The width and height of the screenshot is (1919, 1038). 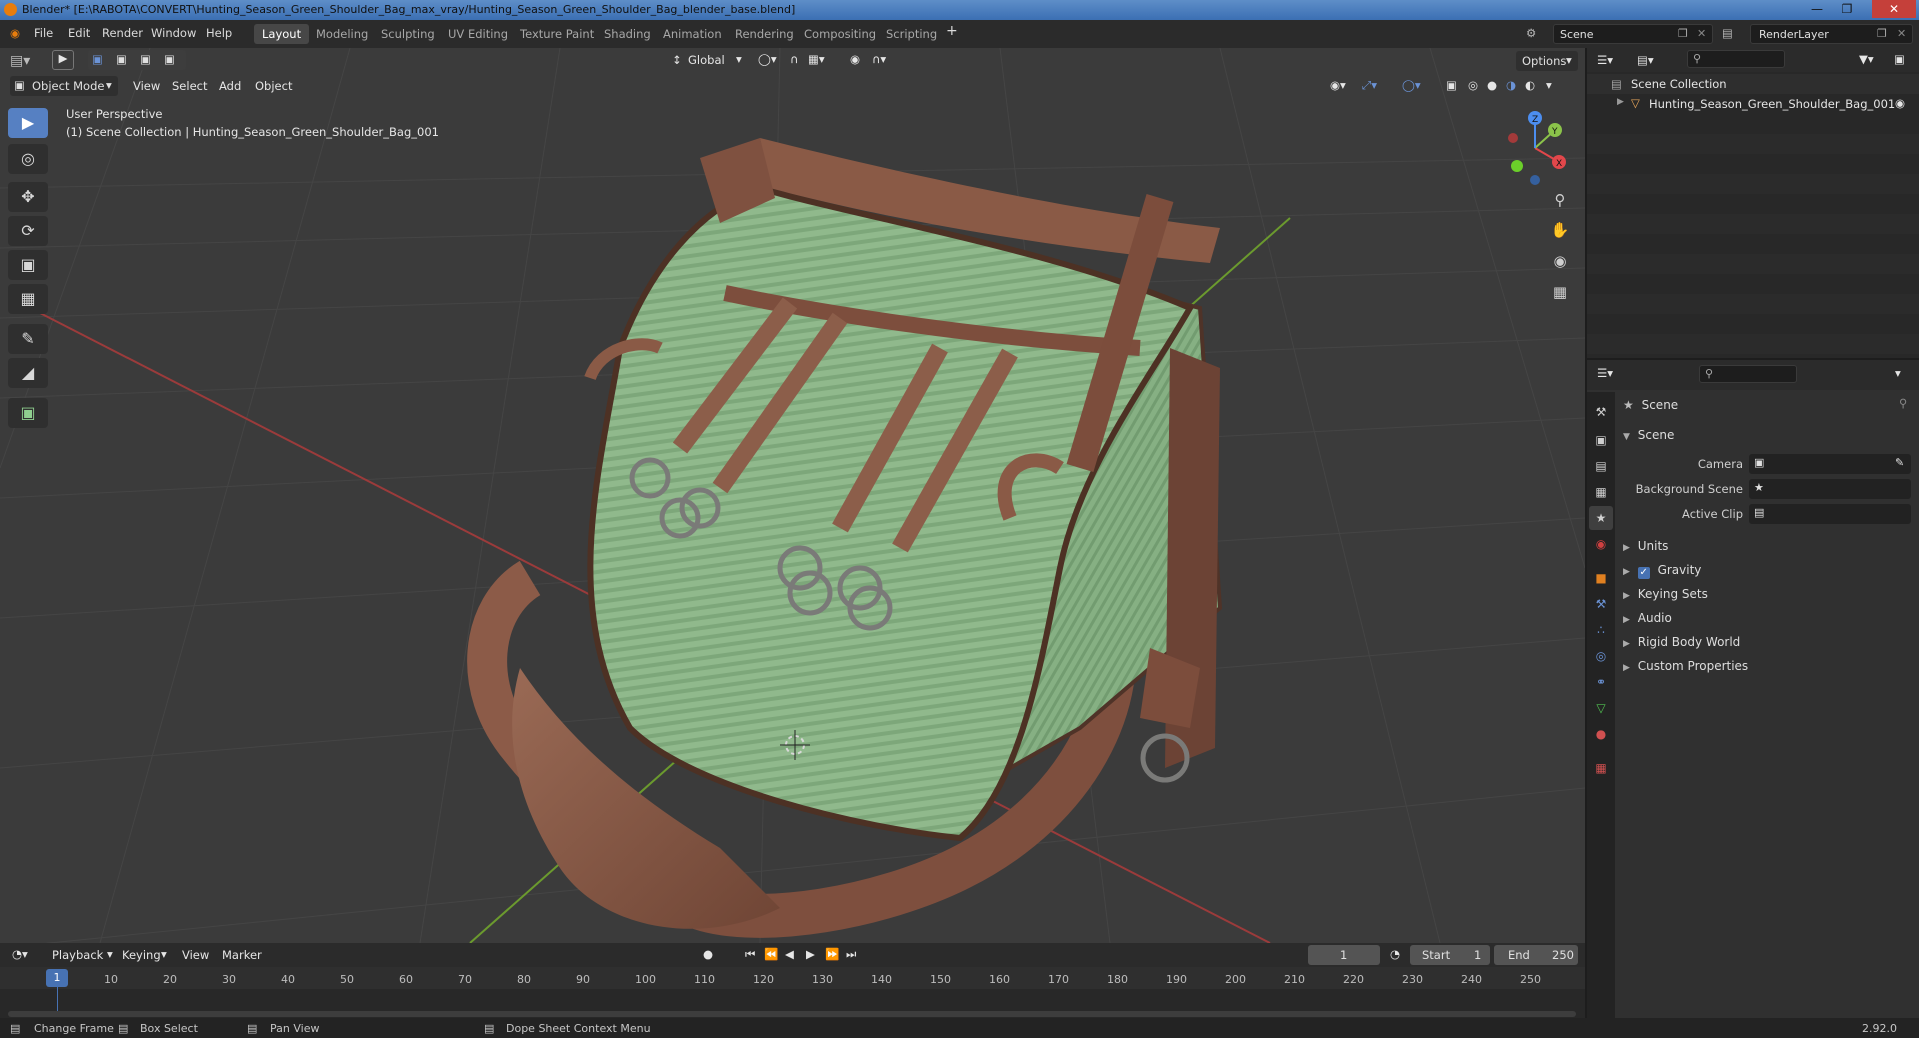 I want to click on play-reverse-icon: ◀, so click(x=789, y=954).